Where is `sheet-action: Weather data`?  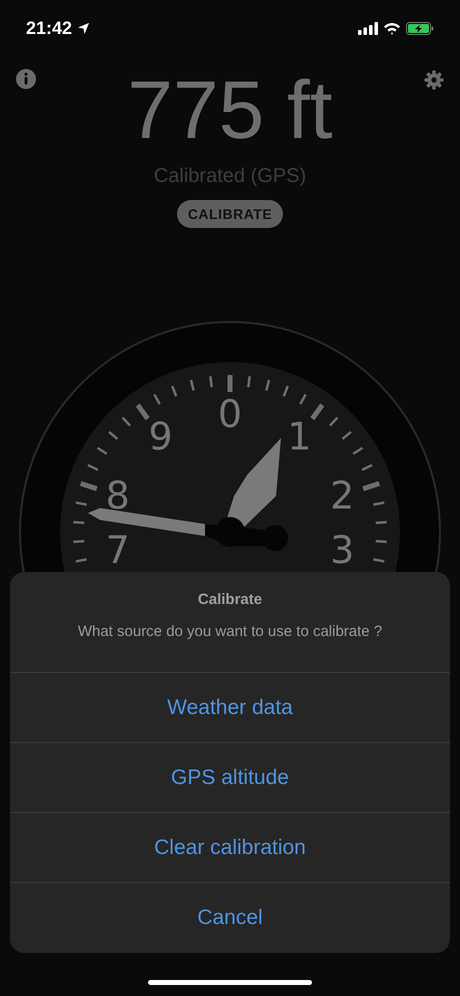
sheet-action: Weather data is located at coordinates (230, 708).